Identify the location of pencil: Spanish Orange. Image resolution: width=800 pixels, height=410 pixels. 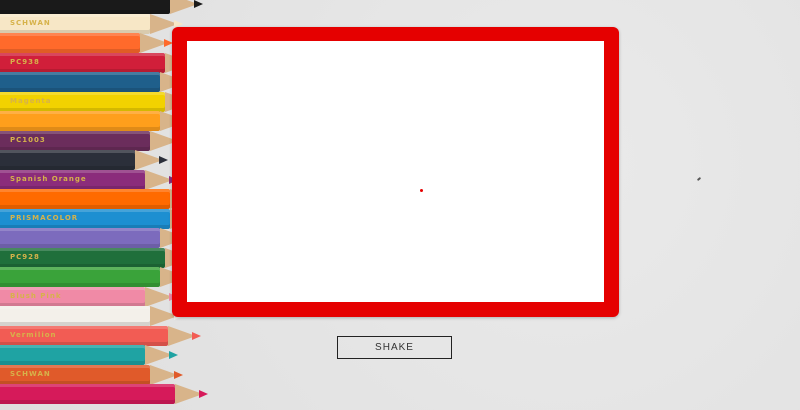
(92, 179).